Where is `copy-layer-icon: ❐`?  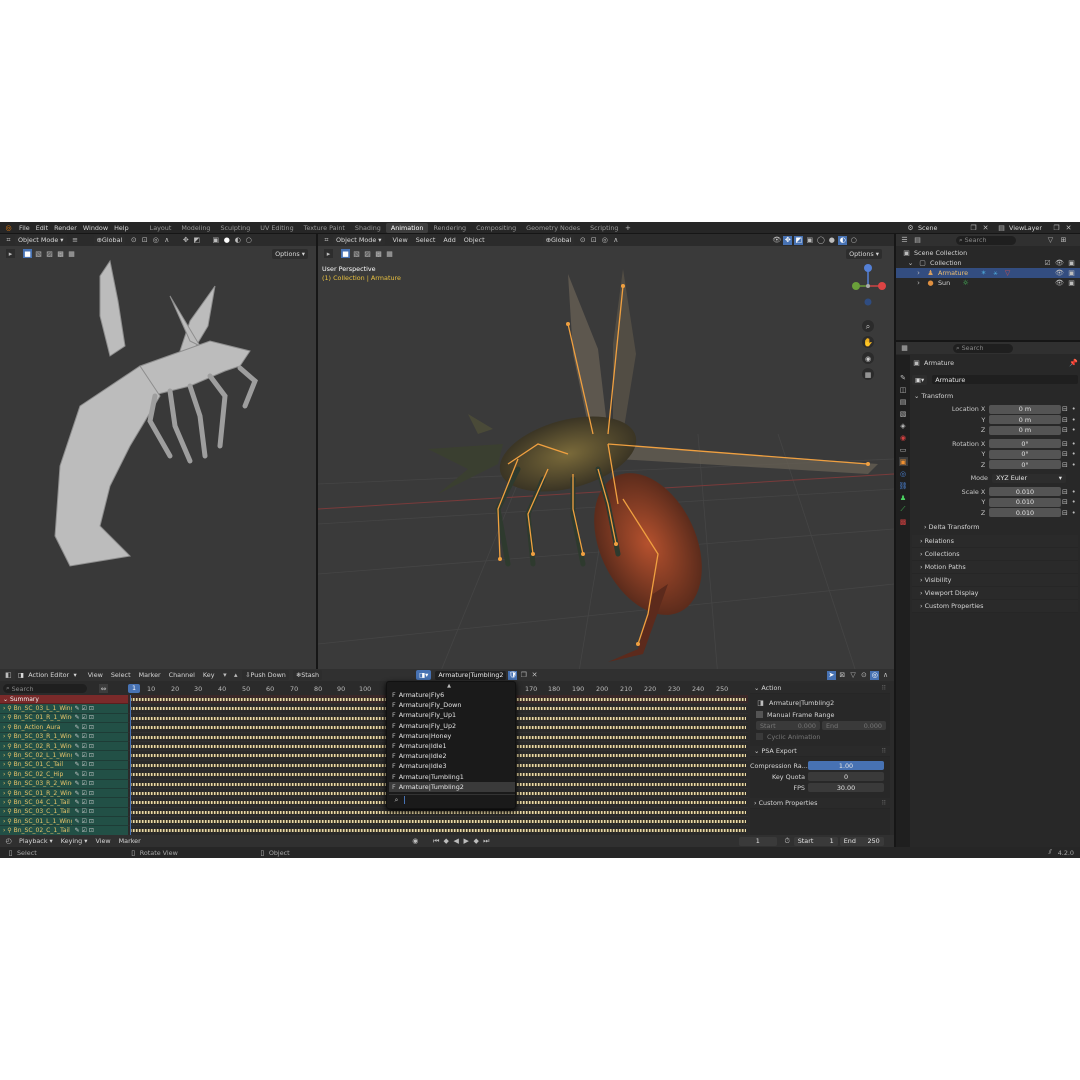
copy-layer-icon: ❐ is located at coordinates (1056, 227).